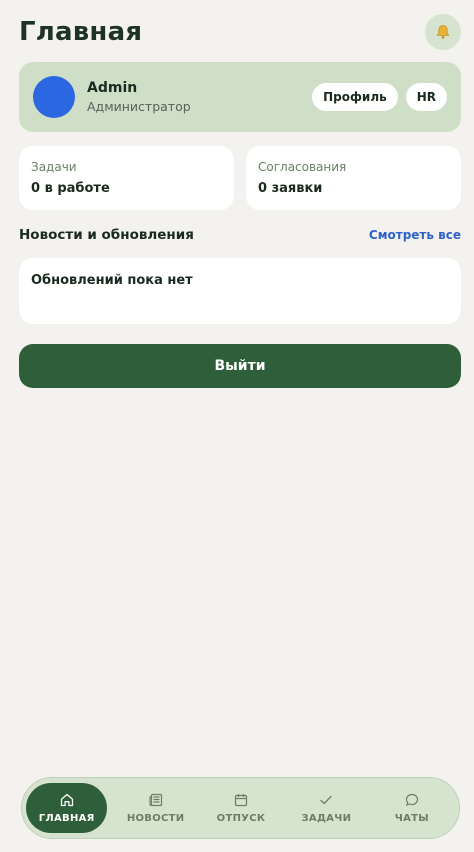  What do you see at coordinates (290, 188) in the screenshot?
I see `approvals-value: 0 заявки` at bounding box center [290, 188].